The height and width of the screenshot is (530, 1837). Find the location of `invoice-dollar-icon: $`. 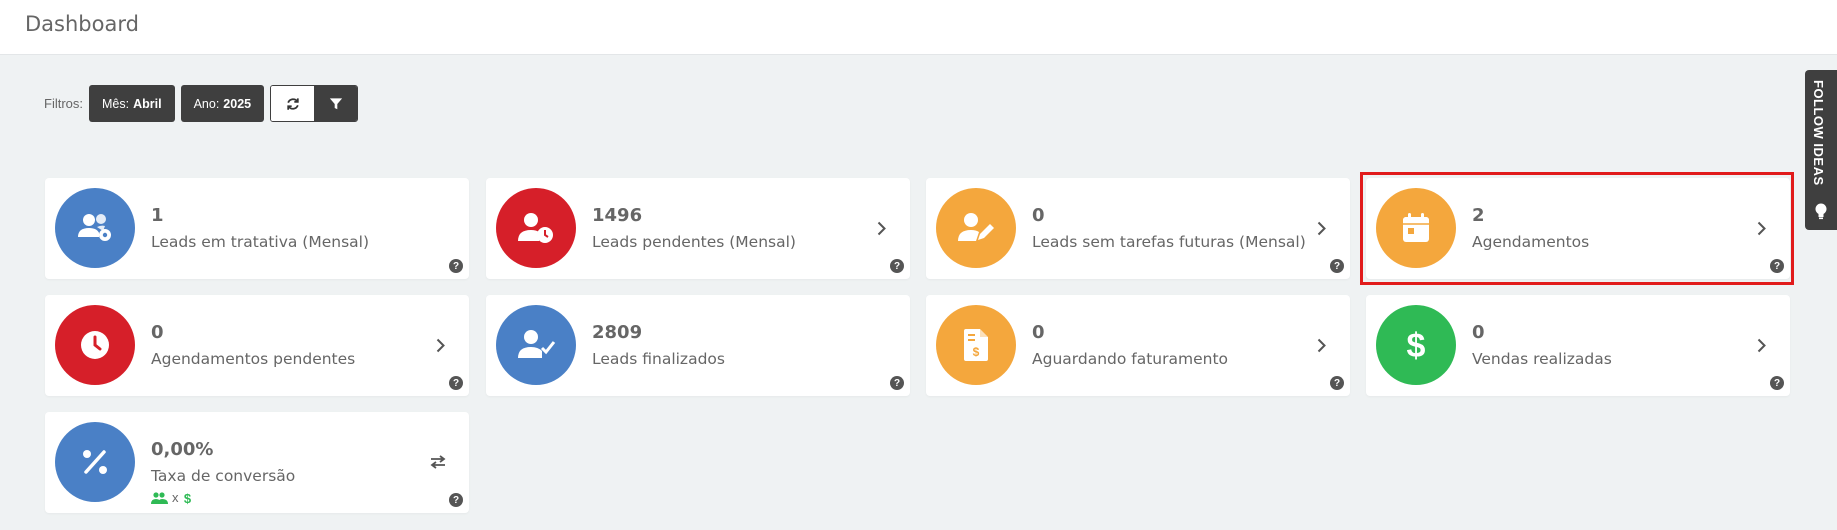

invoice-dollar-icon: $ is located at coordinates (976, 345).